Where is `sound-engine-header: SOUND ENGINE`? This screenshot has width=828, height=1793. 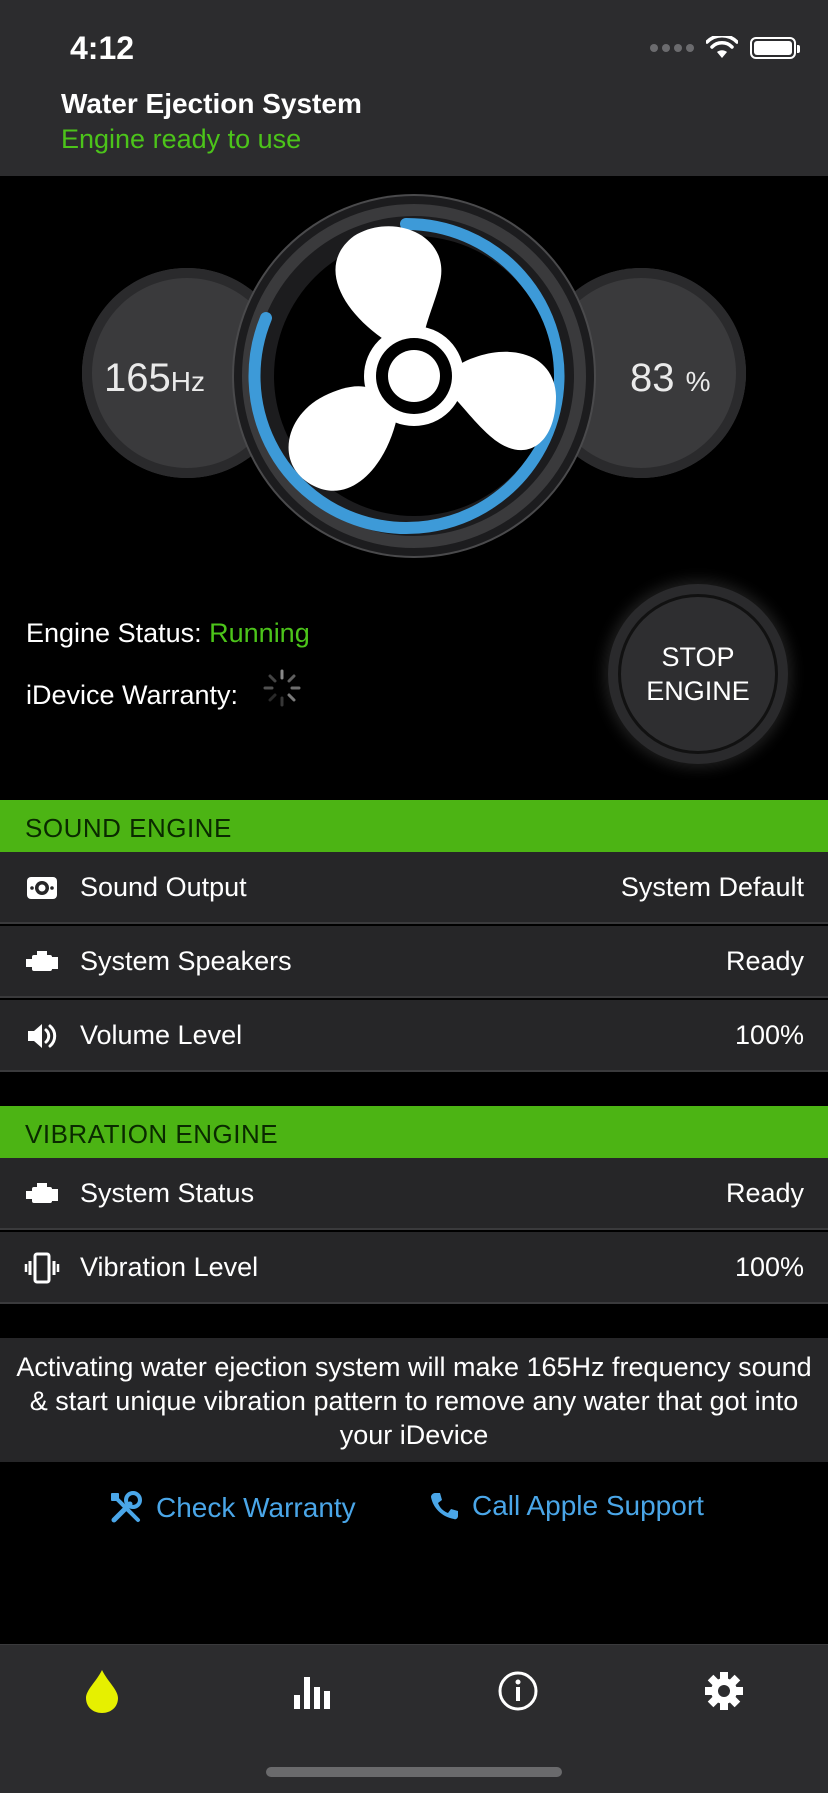 sound-engine-header: SOUND ENGINE is located at coordinates (414, 826).